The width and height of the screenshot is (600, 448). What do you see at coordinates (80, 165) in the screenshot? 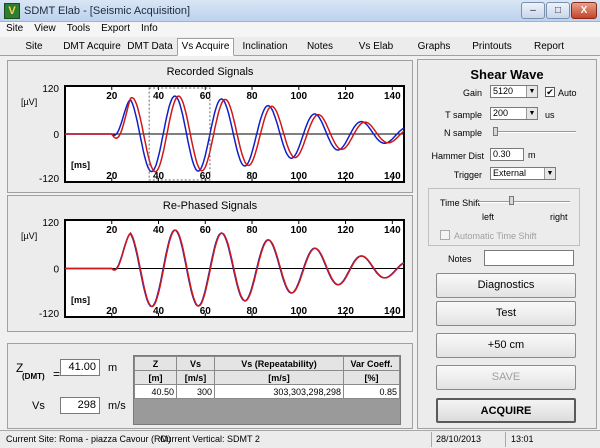
I see `x-unit-label: [ms]` at bounding box center [80, 165].